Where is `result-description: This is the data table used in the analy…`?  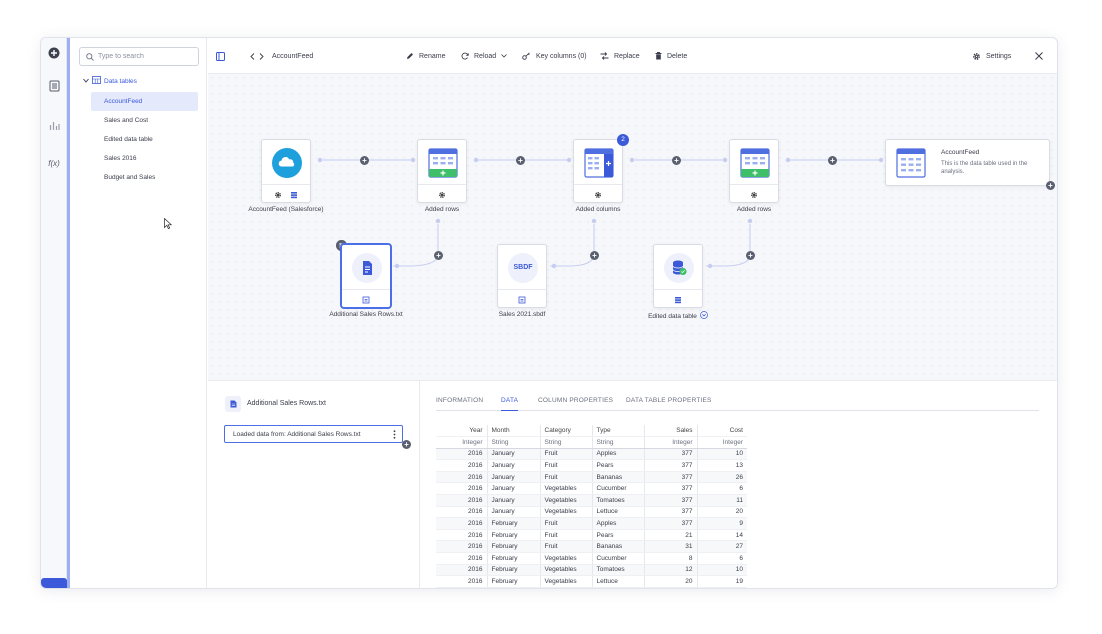
result-description: This is the data table used in the analy… is located at coordinates (984, 168).